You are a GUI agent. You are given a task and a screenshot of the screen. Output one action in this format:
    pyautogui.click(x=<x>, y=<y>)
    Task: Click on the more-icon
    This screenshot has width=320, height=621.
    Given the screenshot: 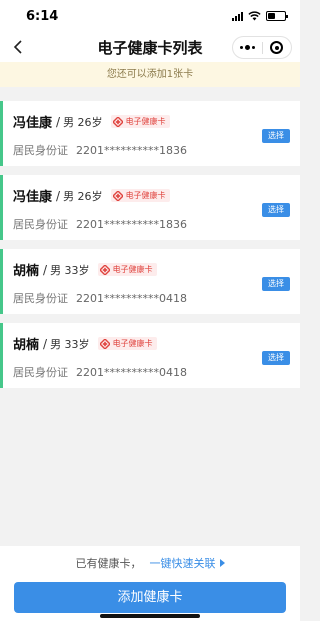 What is the action you would take?
    pyautogui.click(x=247, y=47)
    